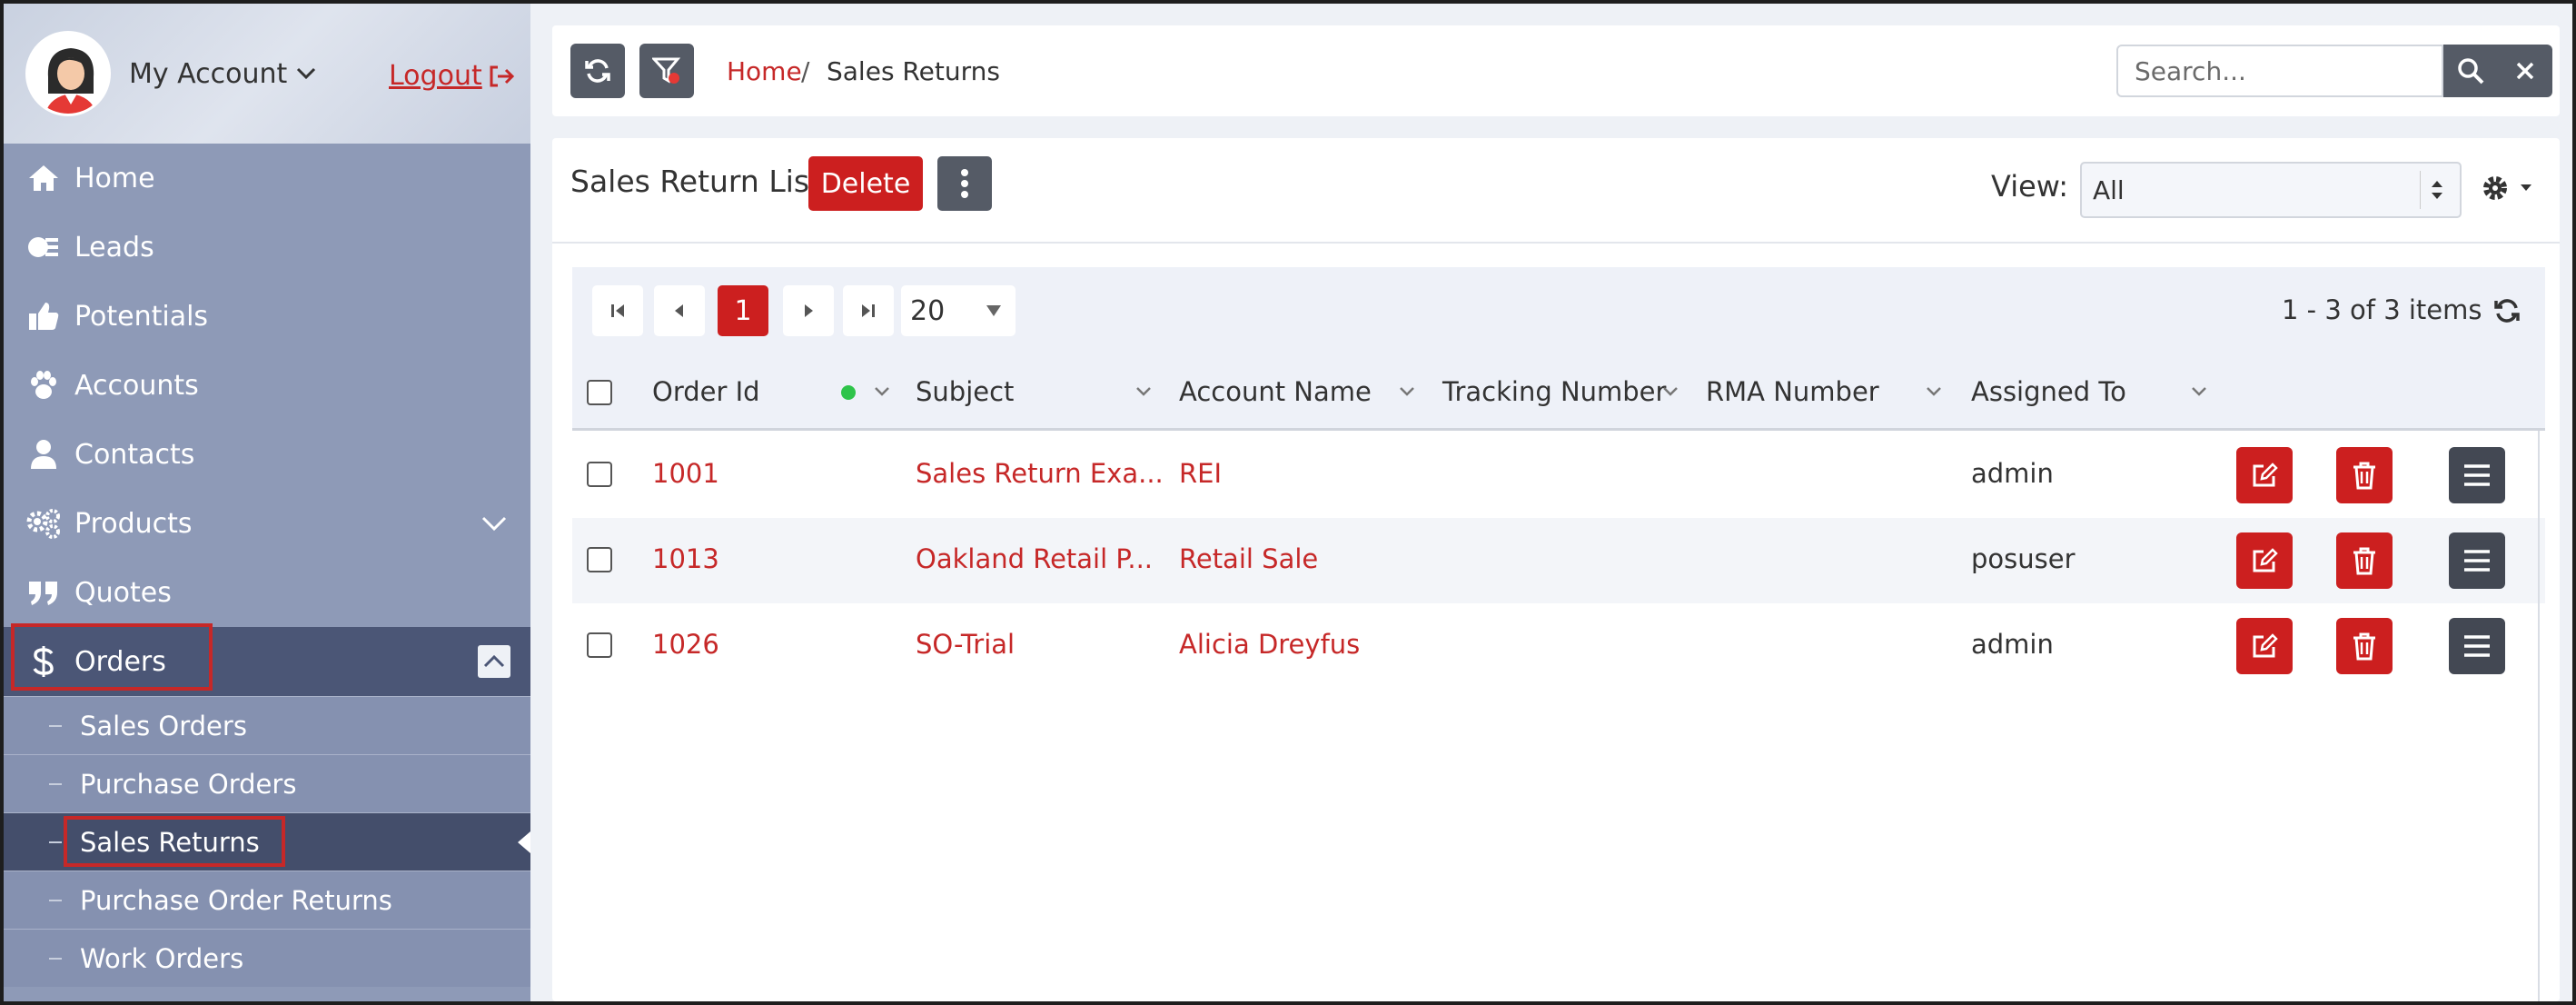 This screenshot has height=1005, width=2576. I want to click on account-name-link: Alicia Dreyfus, so click(1269, 644).